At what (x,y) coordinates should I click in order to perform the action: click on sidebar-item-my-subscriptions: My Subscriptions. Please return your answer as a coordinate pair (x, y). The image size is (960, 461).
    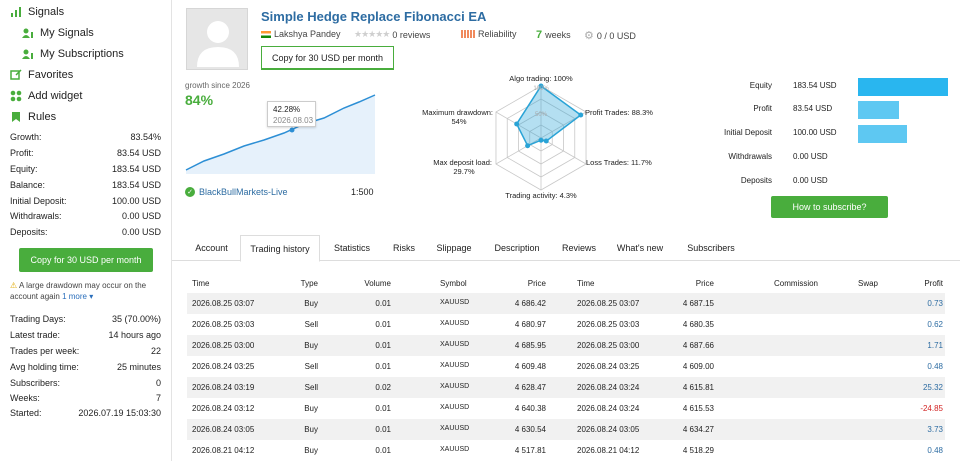
    Looking at the image, I should click on (73, 54).